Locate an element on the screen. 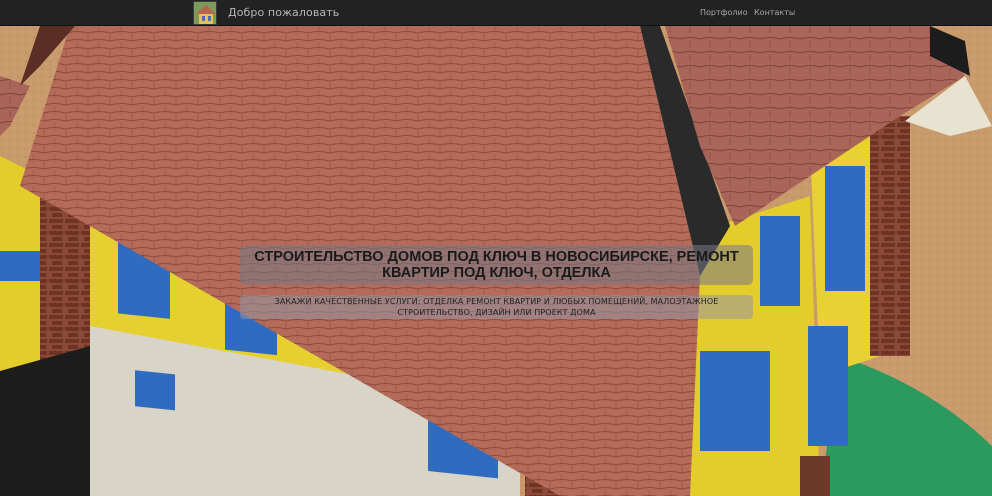 The width and height of the screenshot is (992, 496). brand-link: Добро пожаловать is located at coordinates (283, 13).